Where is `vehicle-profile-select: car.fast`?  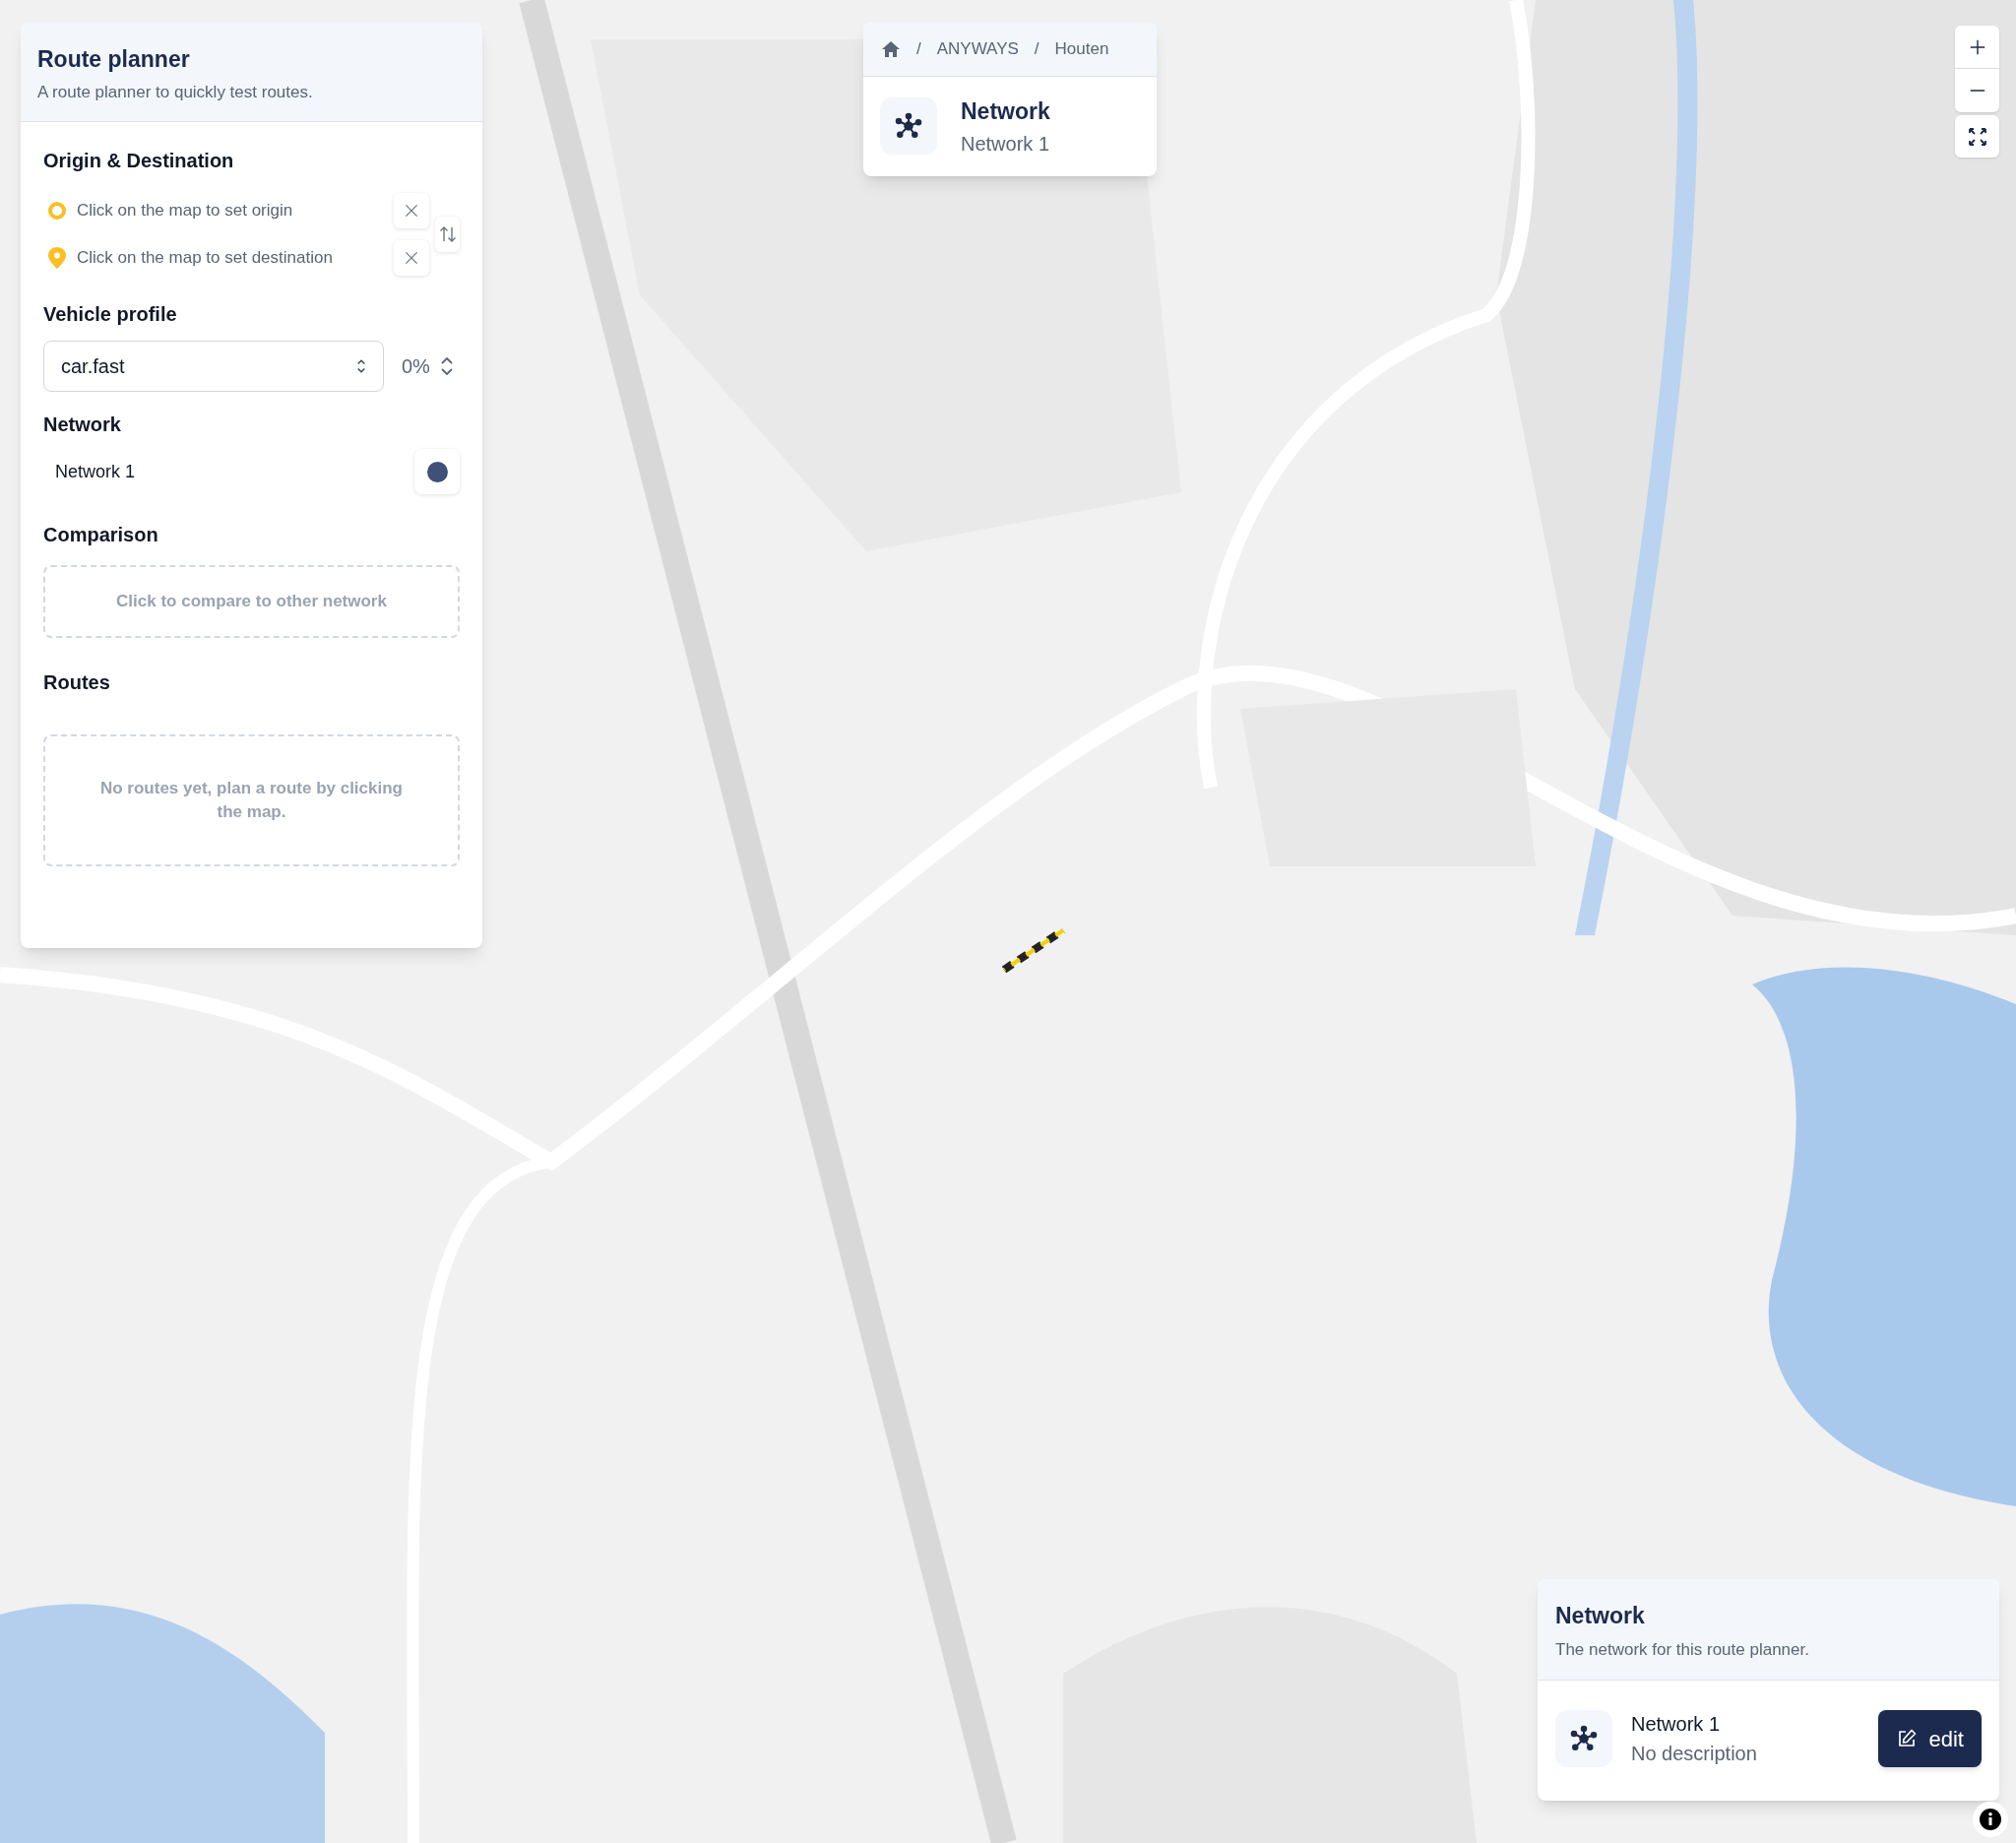
vehicle-profile-select: car.fast is located at coordinates (213, 366).